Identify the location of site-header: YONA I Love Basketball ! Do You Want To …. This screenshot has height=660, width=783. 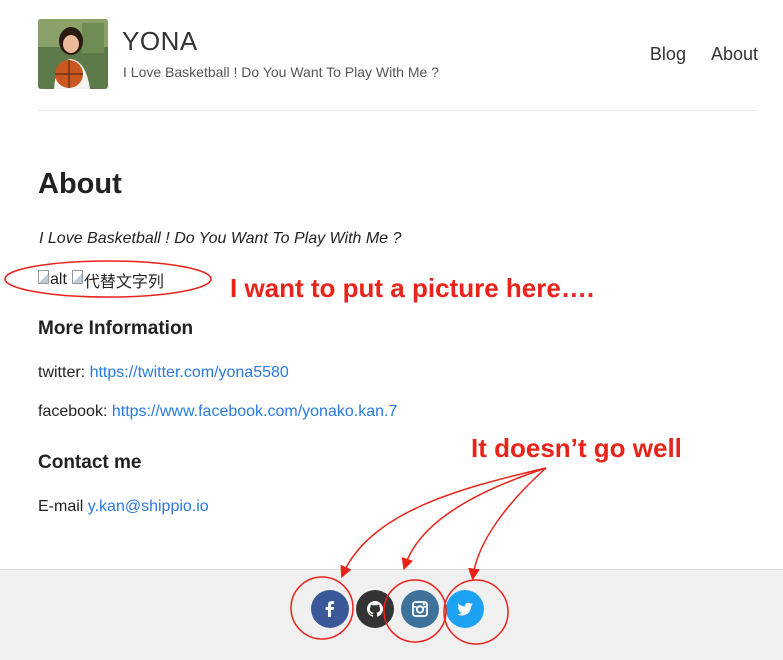
(398, 64).